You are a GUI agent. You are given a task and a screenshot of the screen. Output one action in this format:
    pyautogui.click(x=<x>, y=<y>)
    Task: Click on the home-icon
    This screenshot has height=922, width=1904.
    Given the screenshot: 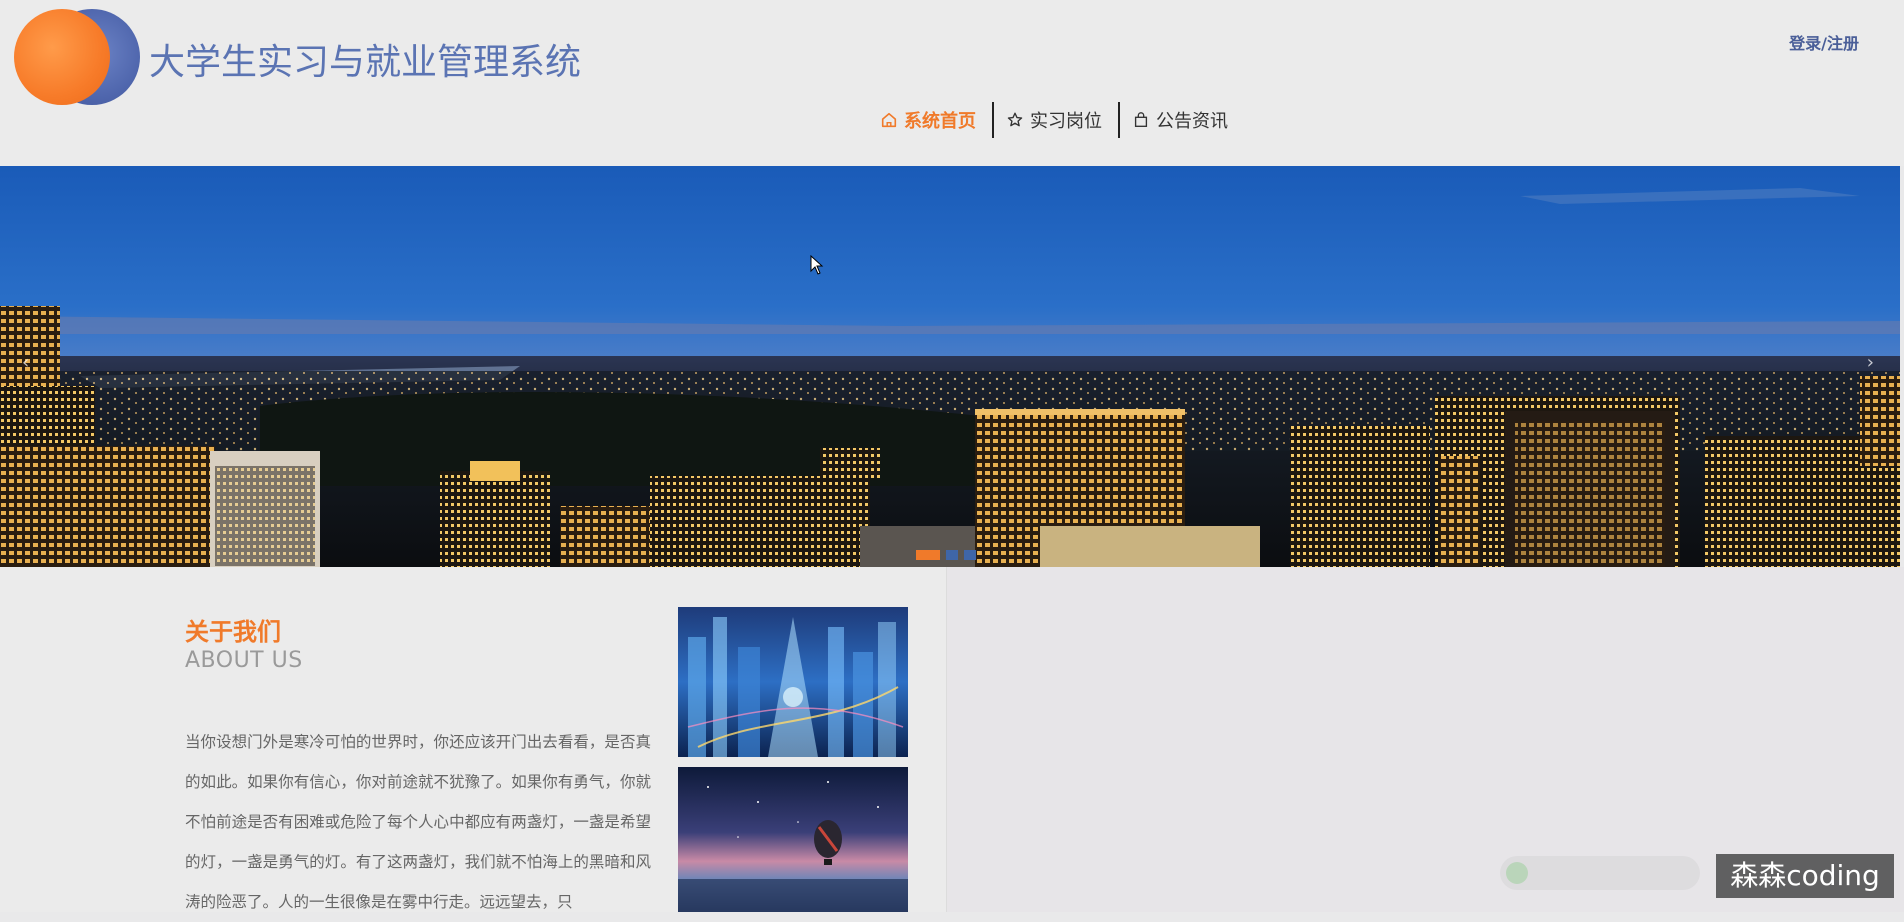 What is the action you would take?
    pyautogui.click(x=889, y=120)
    